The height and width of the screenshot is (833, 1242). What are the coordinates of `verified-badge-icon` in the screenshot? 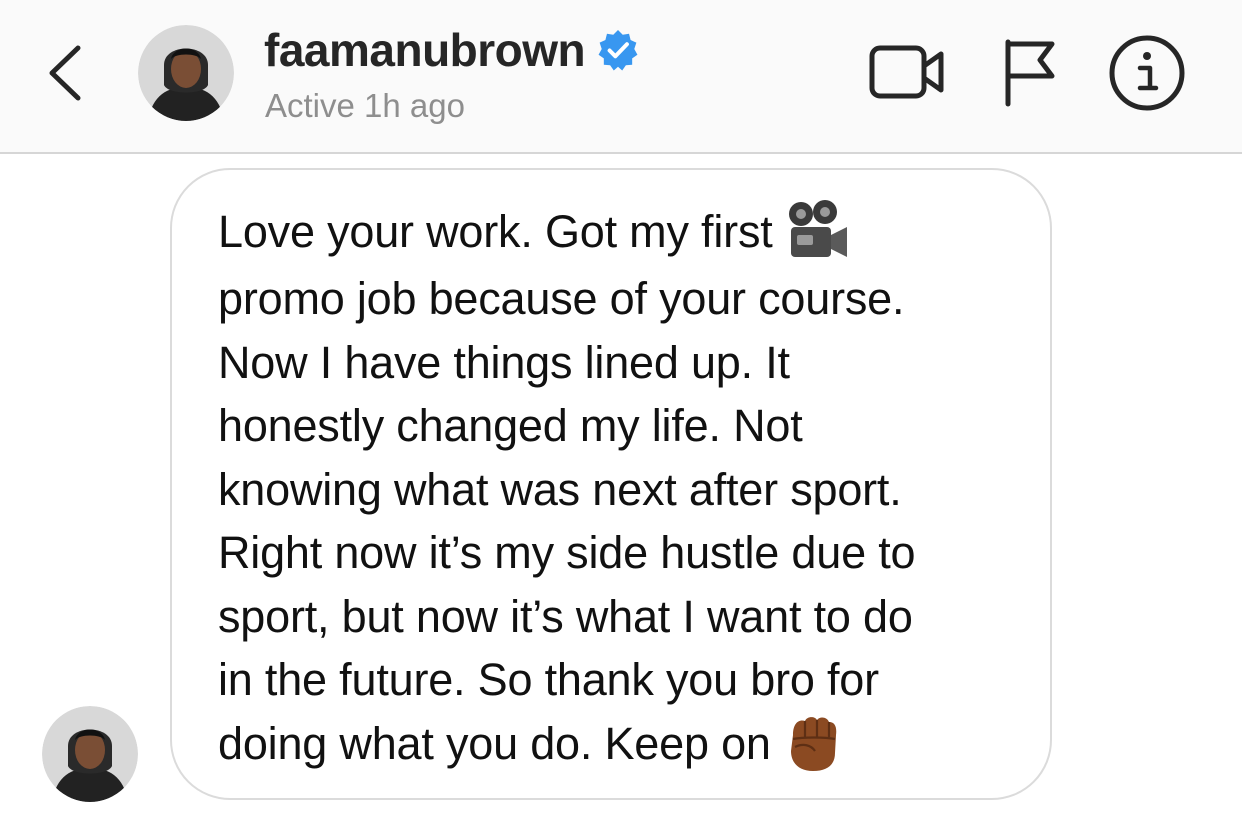 It's located at (618, 50).